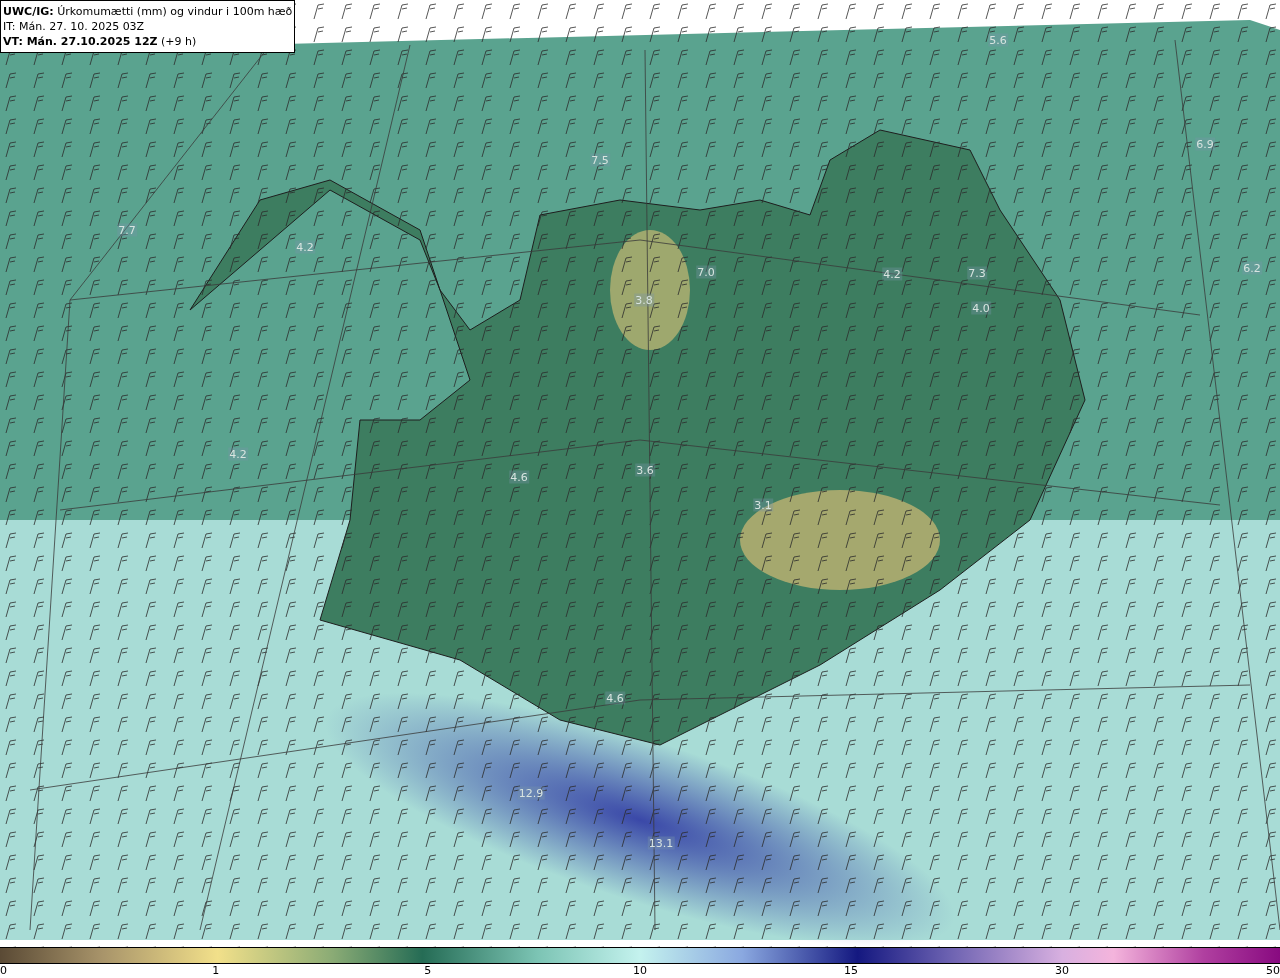 This screenshot has width=1280, height=978. Describe the element at coordinates (1273, 971) in the screenshot. I see `colorbar-tick-label: 50` at that location.